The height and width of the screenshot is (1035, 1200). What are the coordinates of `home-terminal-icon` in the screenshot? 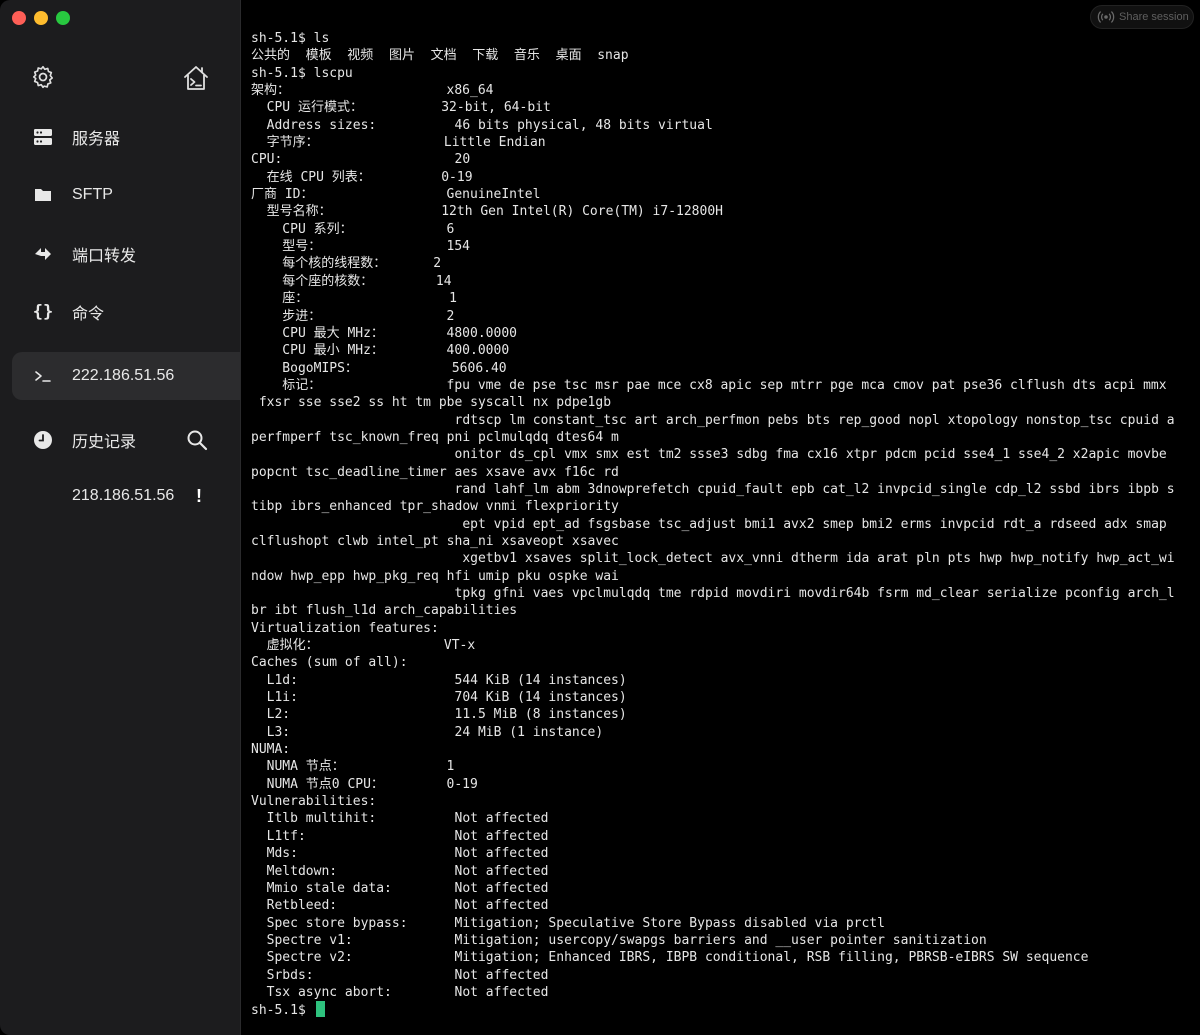 It's located at (196, 78).